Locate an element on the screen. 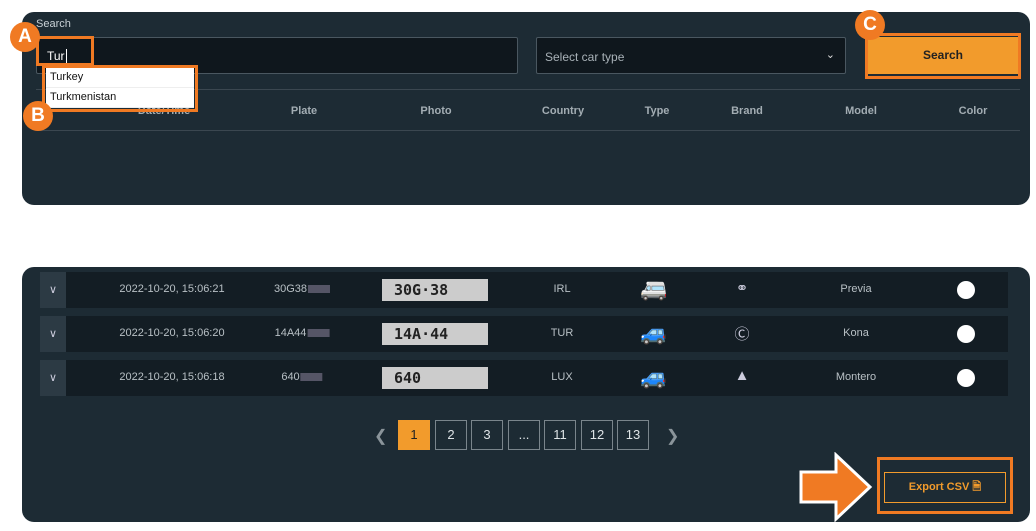  next-page-icon: ❯ is located at coordinates (672, 436).